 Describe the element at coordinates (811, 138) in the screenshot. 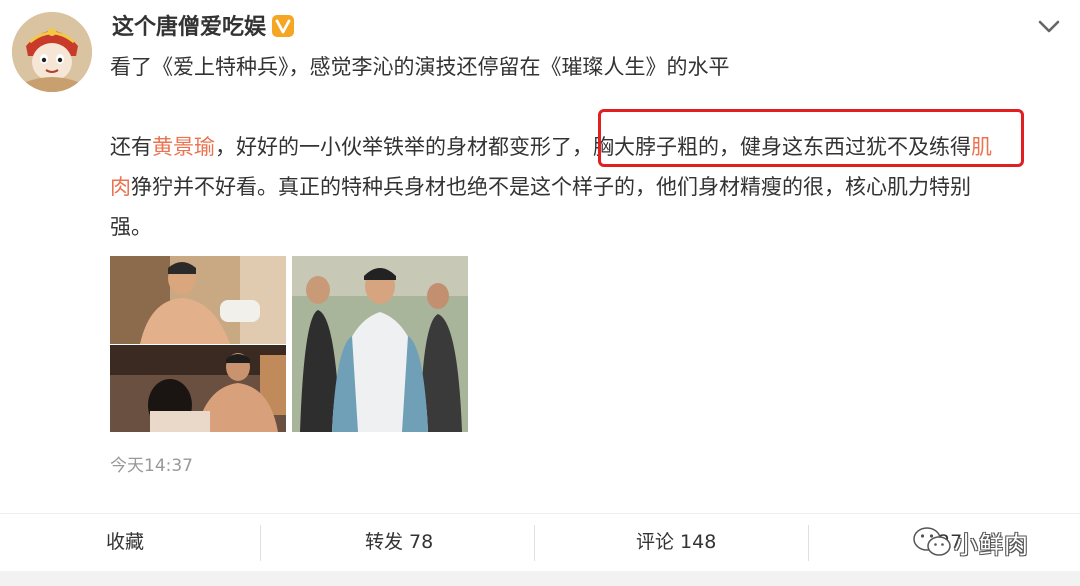

I see `highlight-annotation-box` at that location.